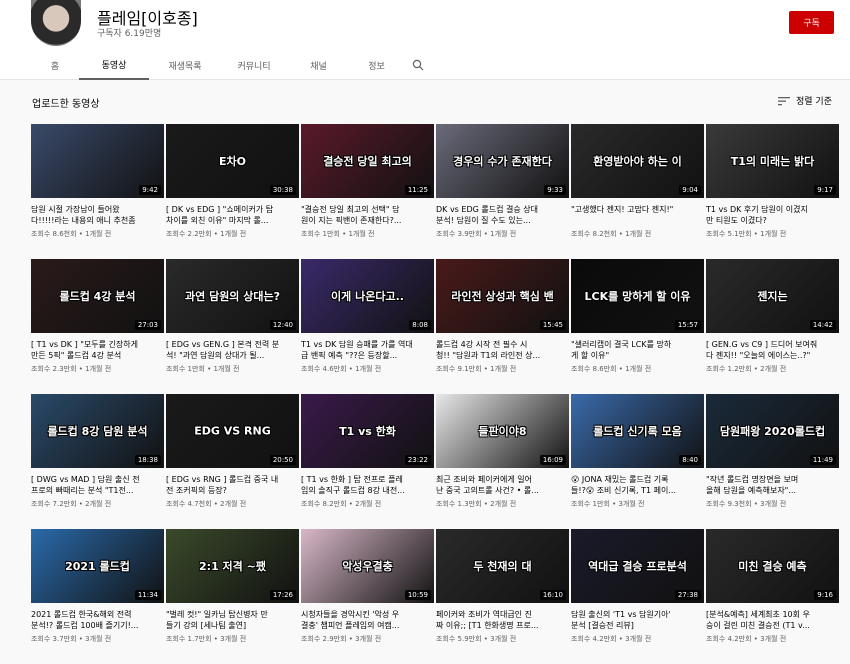 The height and width of the screenshot is (664, 850). What do you see at coordinates (637, 161) in the screenshot?
I see `video-thumbnail: 환영받아야 하는 이 9:04` at bounding box center [637, 161].